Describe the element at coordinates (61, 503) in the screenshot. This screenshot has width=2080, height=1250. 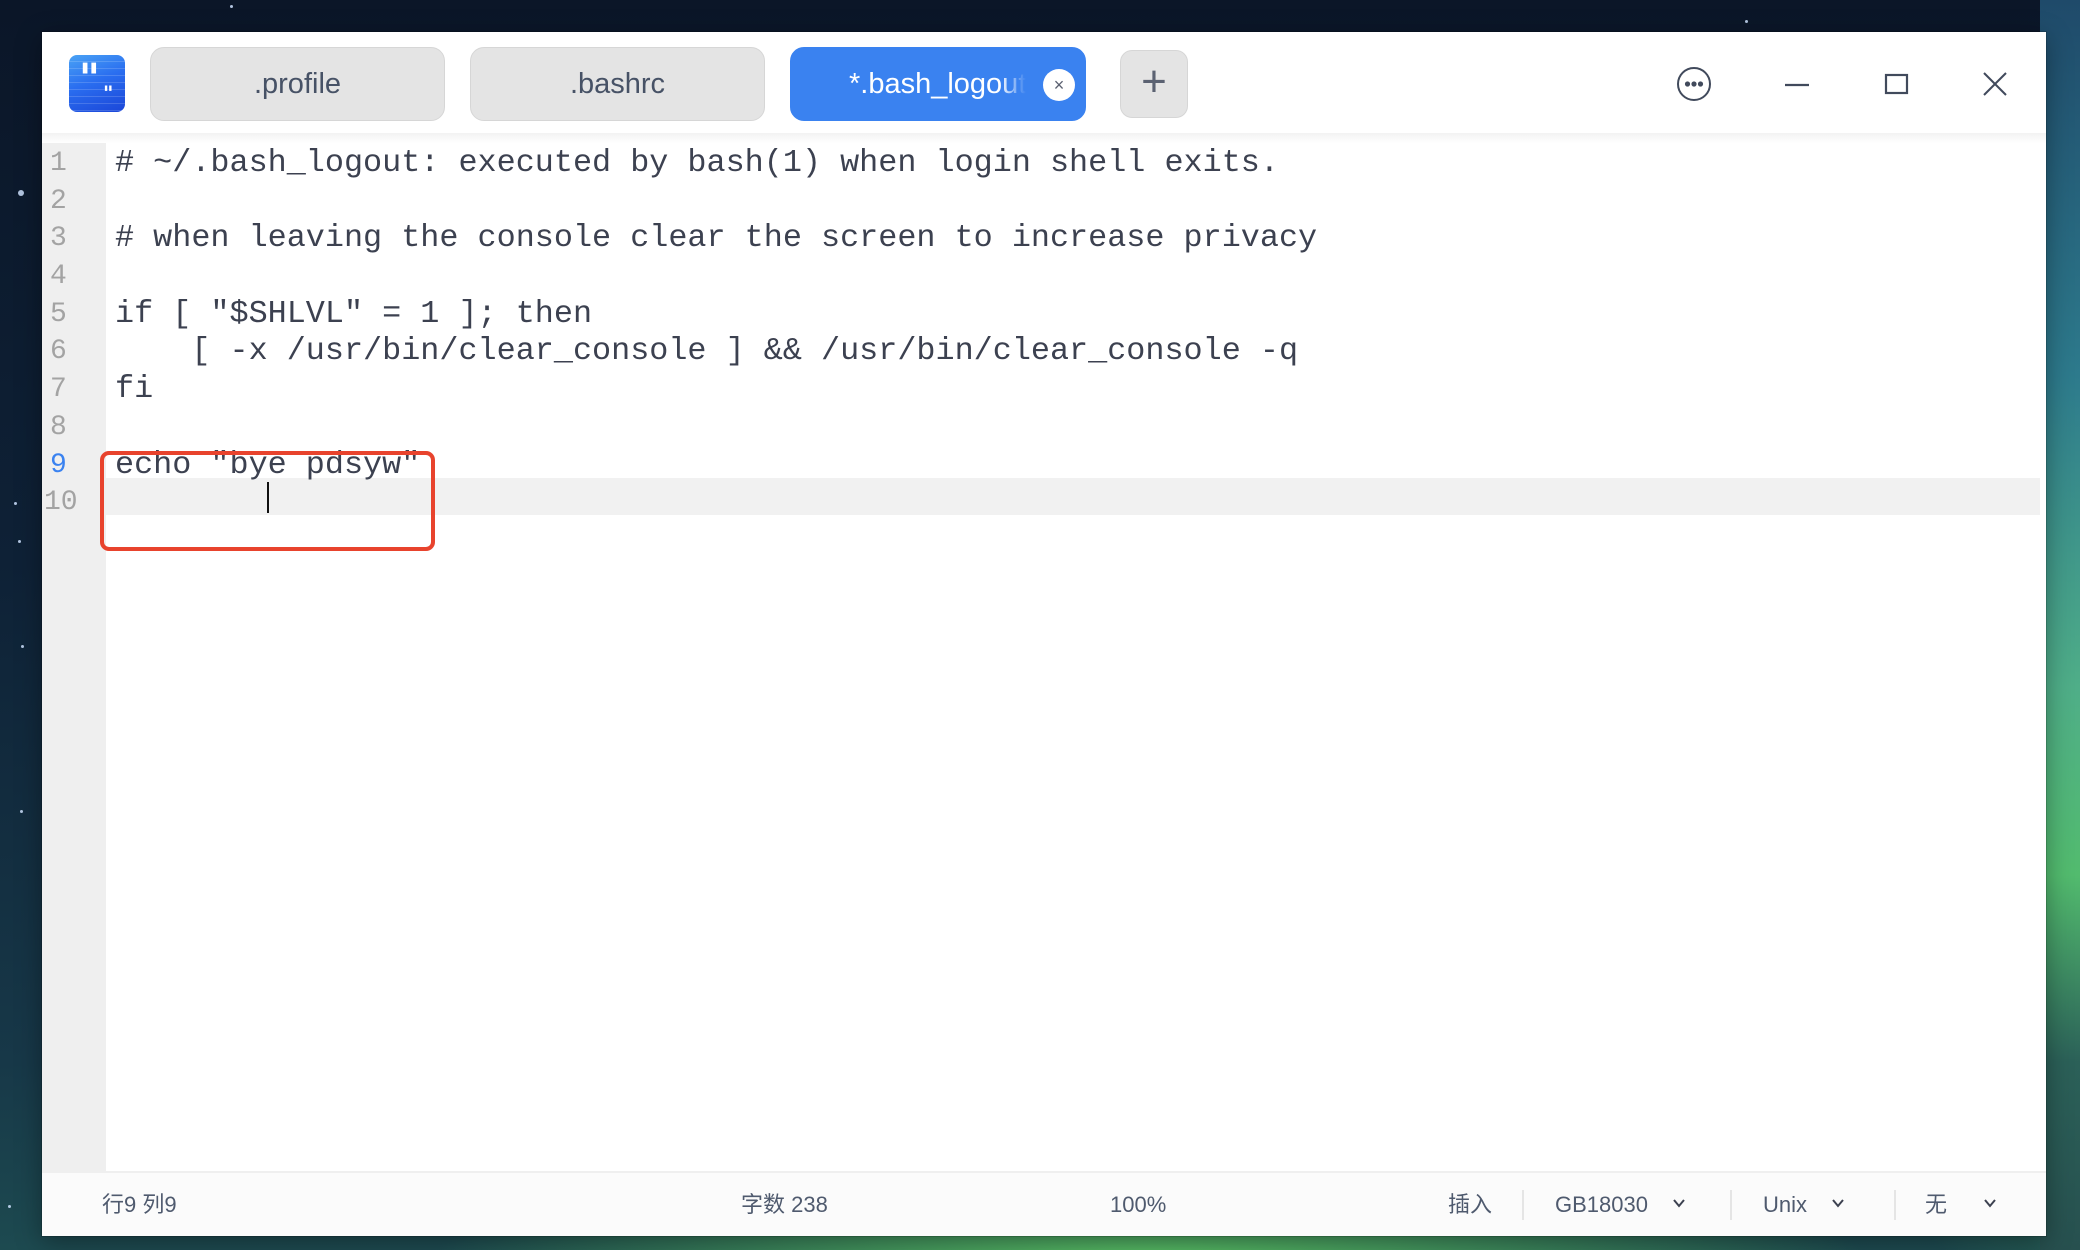
I see `line-number: 10` at that location.